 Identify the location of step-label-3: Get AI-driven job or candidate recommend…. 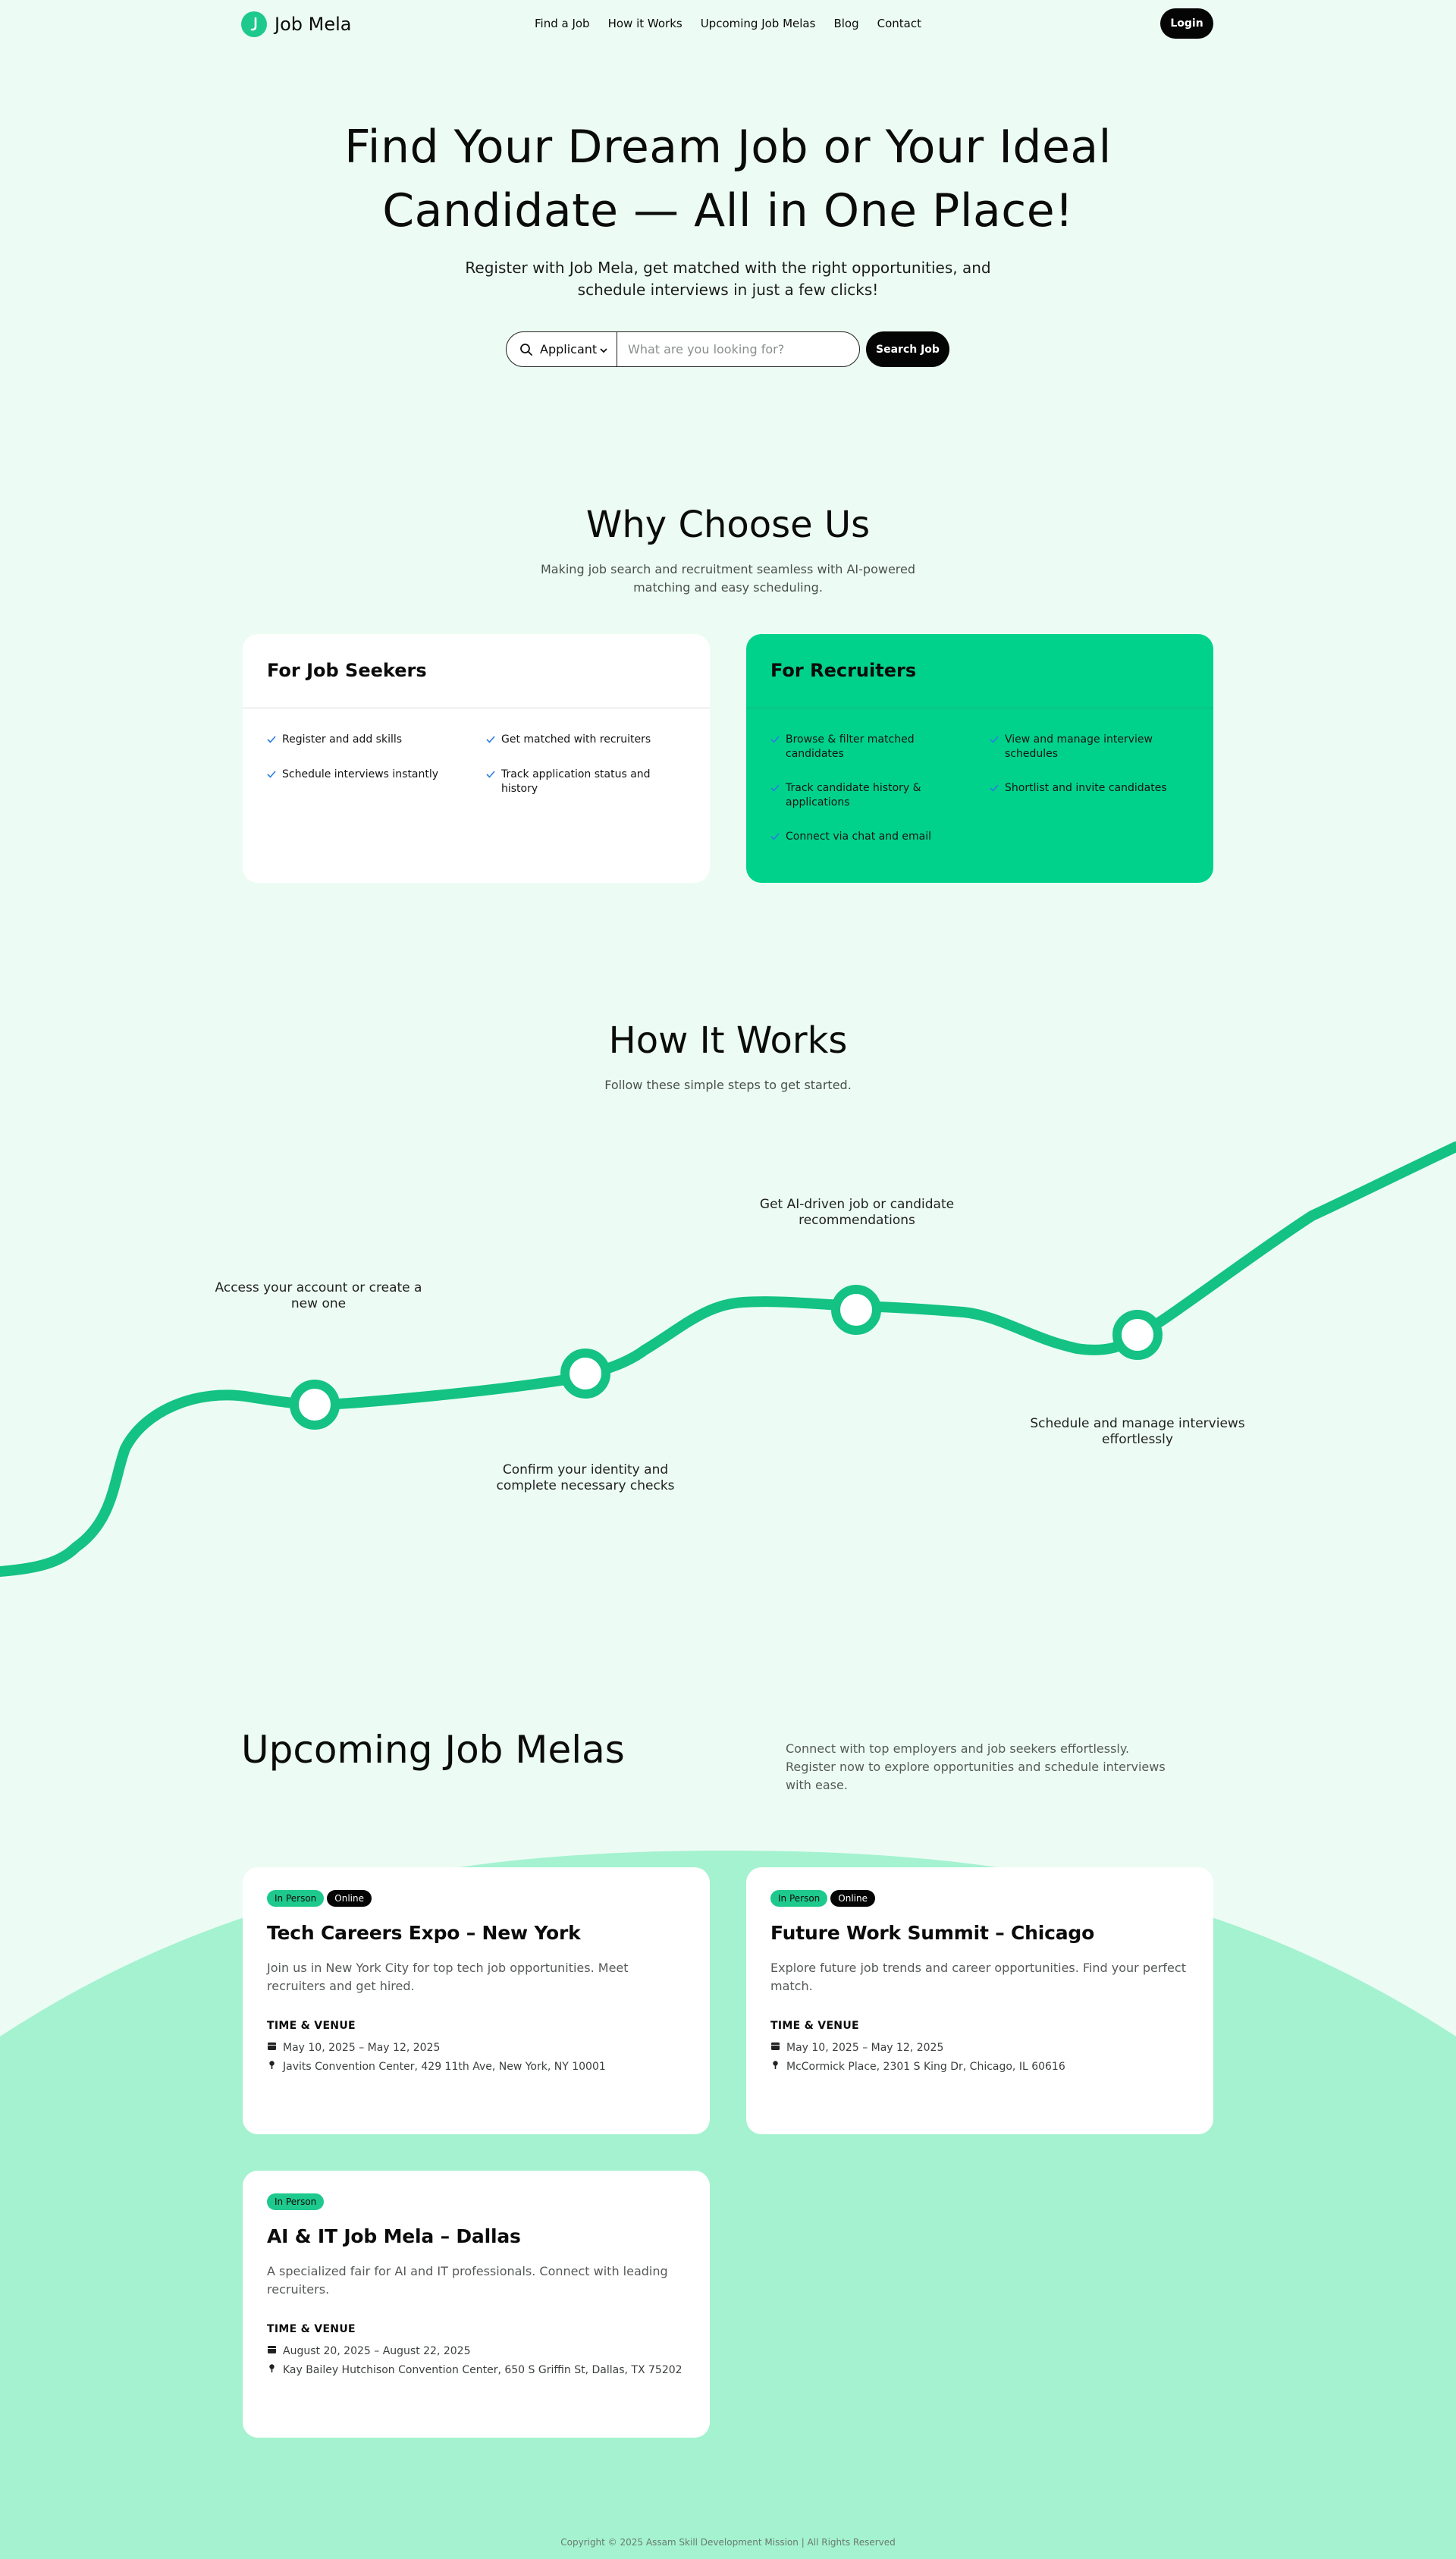
(857, 1212).